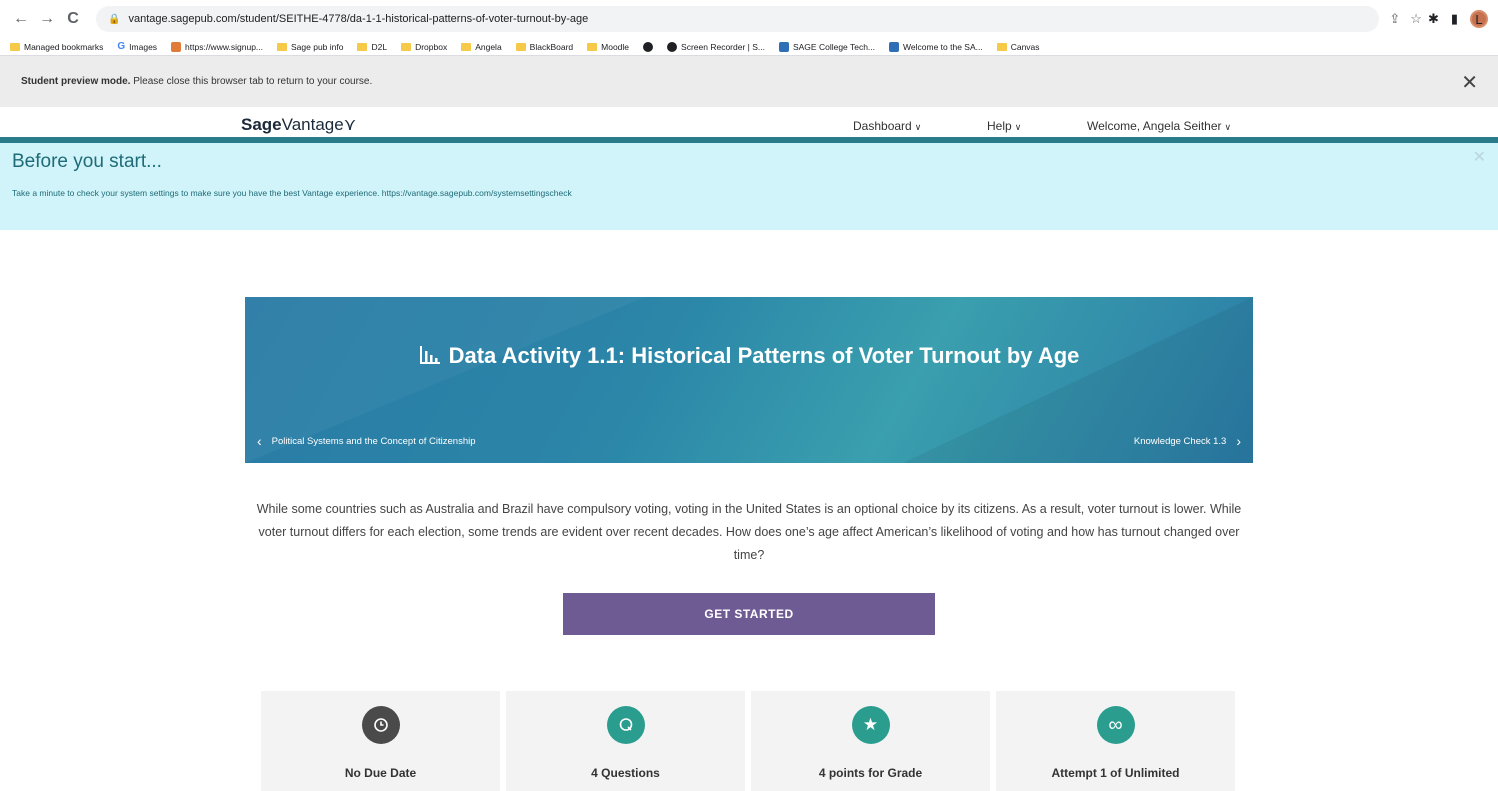 The image size is (1498, 791). What do you see at coordinates (298, 125) in the screenshot?
I see `sage-vantage-logo: SageVantage⋎` at bounding box center [298, 125].